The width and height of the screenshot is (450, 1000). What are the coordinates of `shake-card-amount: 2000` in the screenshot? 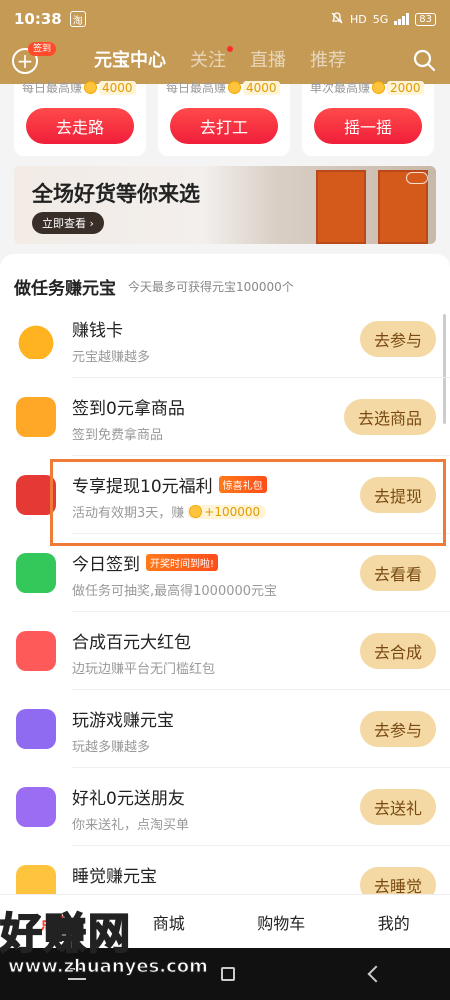 It's located at (405, 87).